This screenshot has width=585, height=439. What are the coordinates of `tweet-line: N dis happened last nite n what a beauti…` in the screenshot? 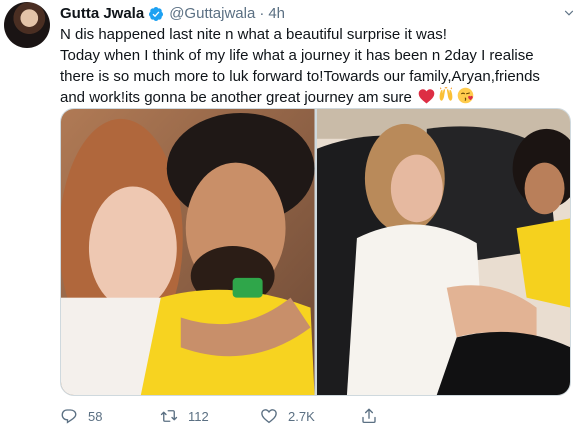 It's located at (253, 34).